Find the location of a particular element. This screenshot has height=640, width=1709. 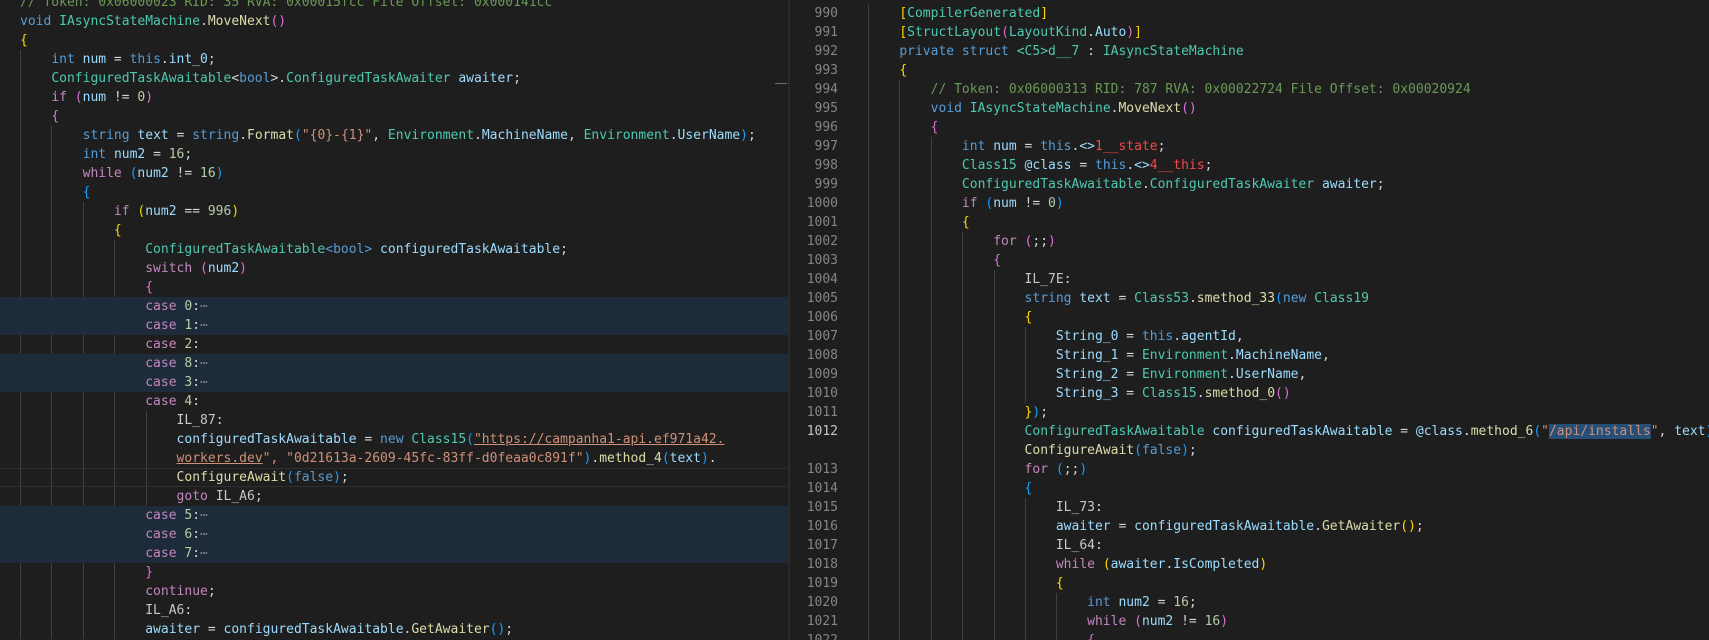

code-line: goto IL_A6; is located at coordinates (394, 496).